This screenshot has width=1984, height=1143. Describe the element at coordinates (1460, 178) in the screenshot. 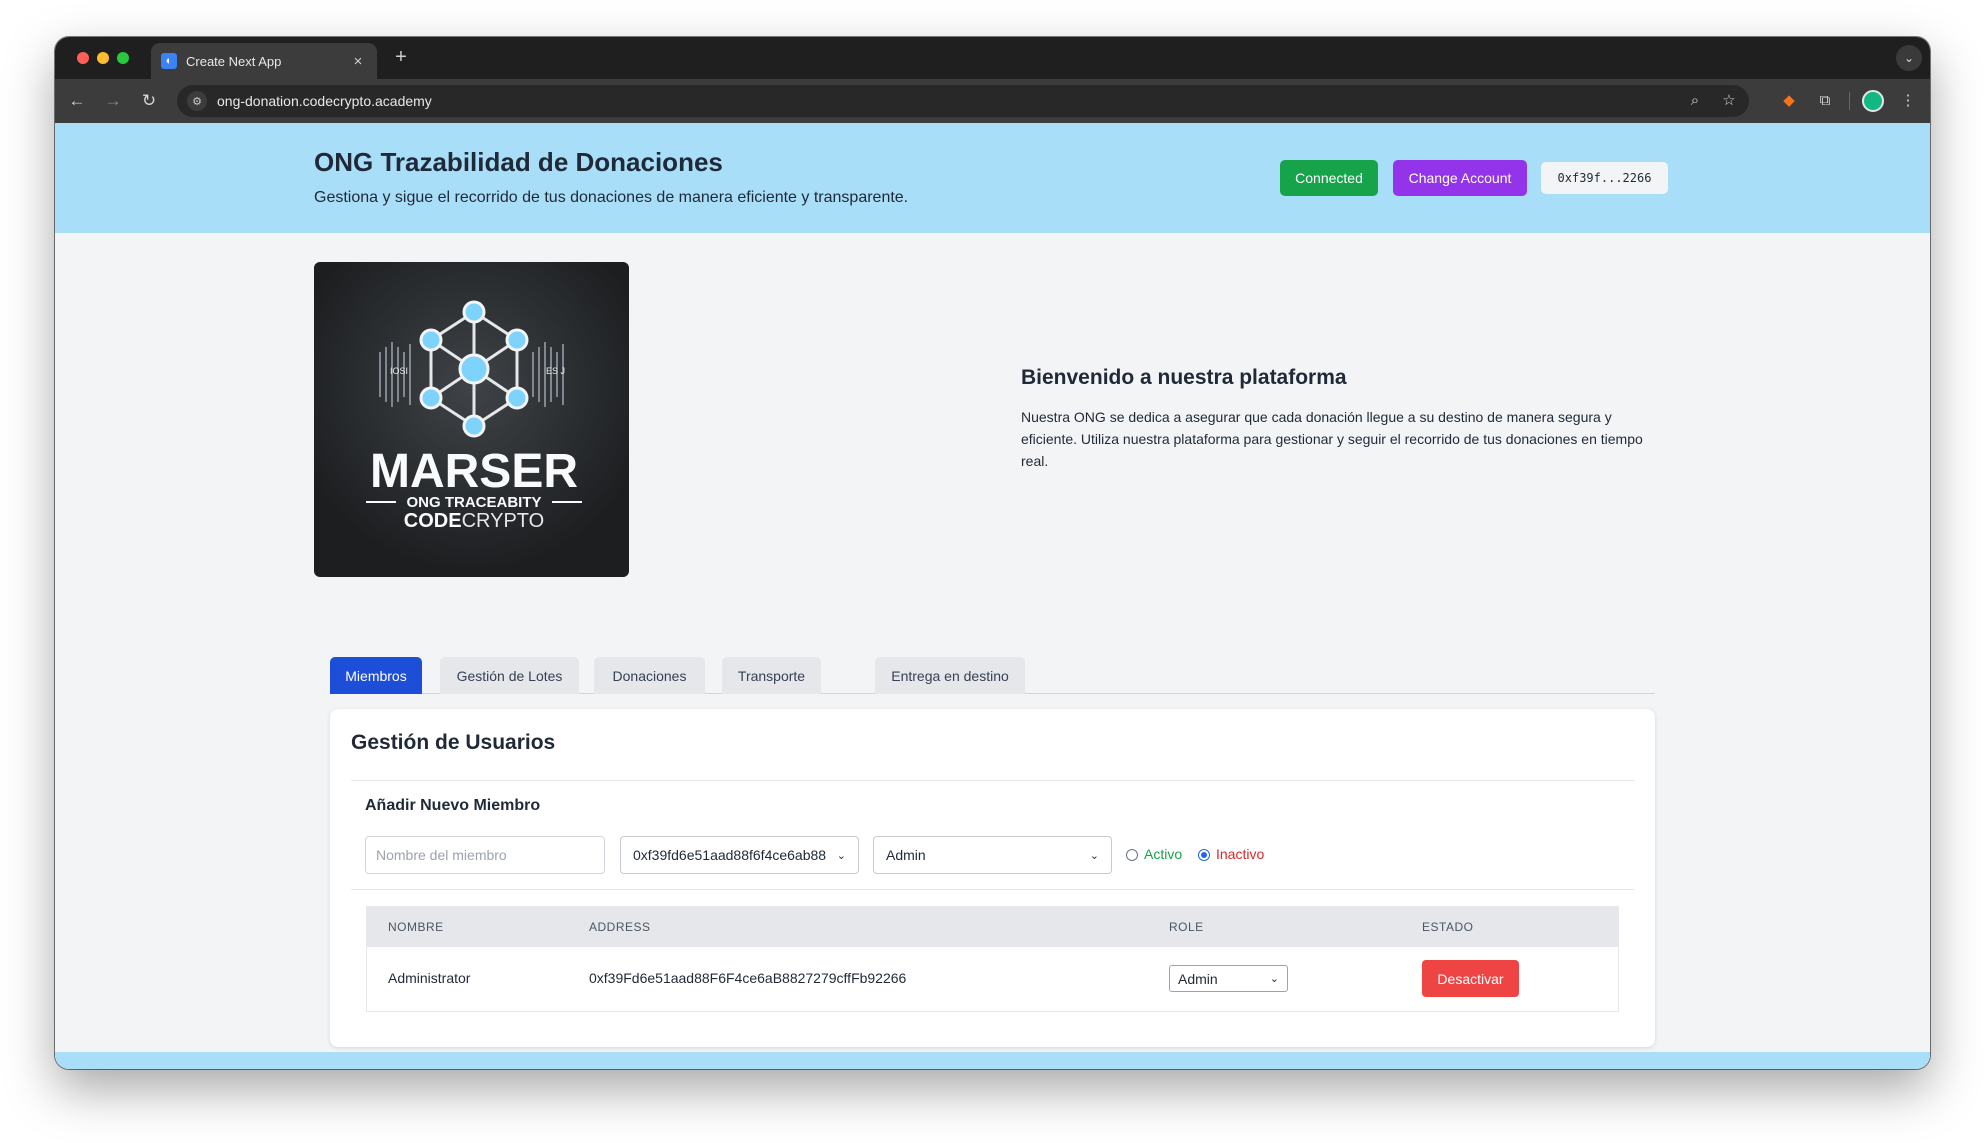

I see `change-account-button: Change Account` at that location.